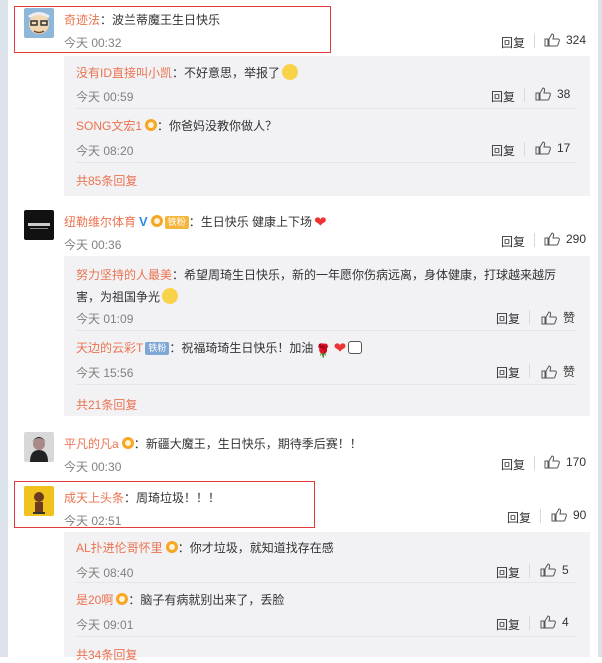 The height and width of the screenshot is (663, 602). What do you see at coordinates (109, 348) in the screenshot?
I see `reply-username: 天边的云彩T` at bounding box center [109, 348].